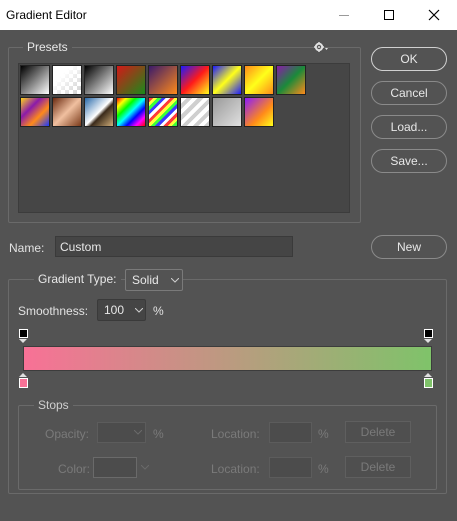  What do you see at coordinates (290, 432) in the screenshot?
I see `opacity-location-field` at bounding box center [290, 432].